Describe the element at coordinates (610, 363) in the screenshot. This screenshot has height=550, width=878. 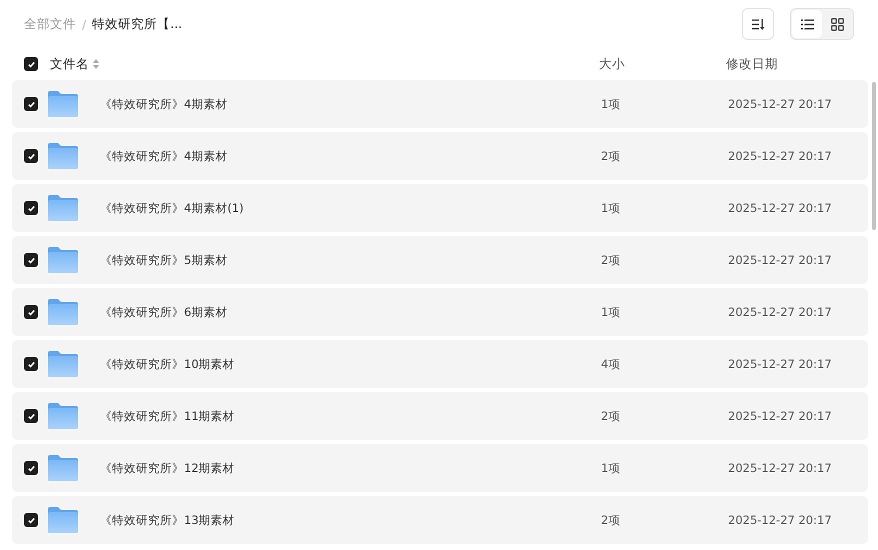
I see `file-size: 4项` at that location.